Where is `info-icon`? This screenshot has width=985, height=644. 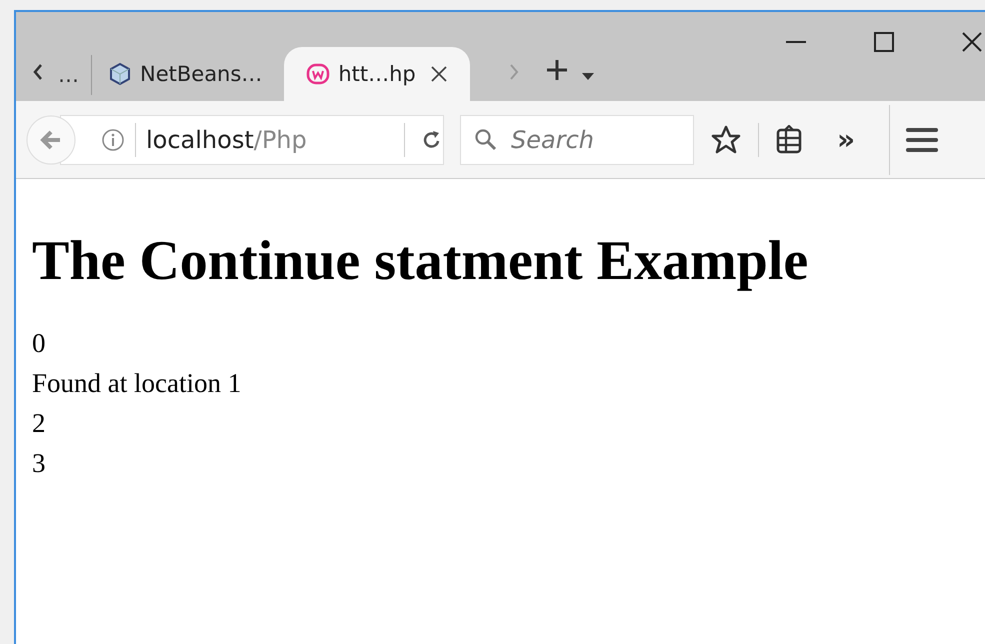 info-icon is located at coordinates (113, 140).